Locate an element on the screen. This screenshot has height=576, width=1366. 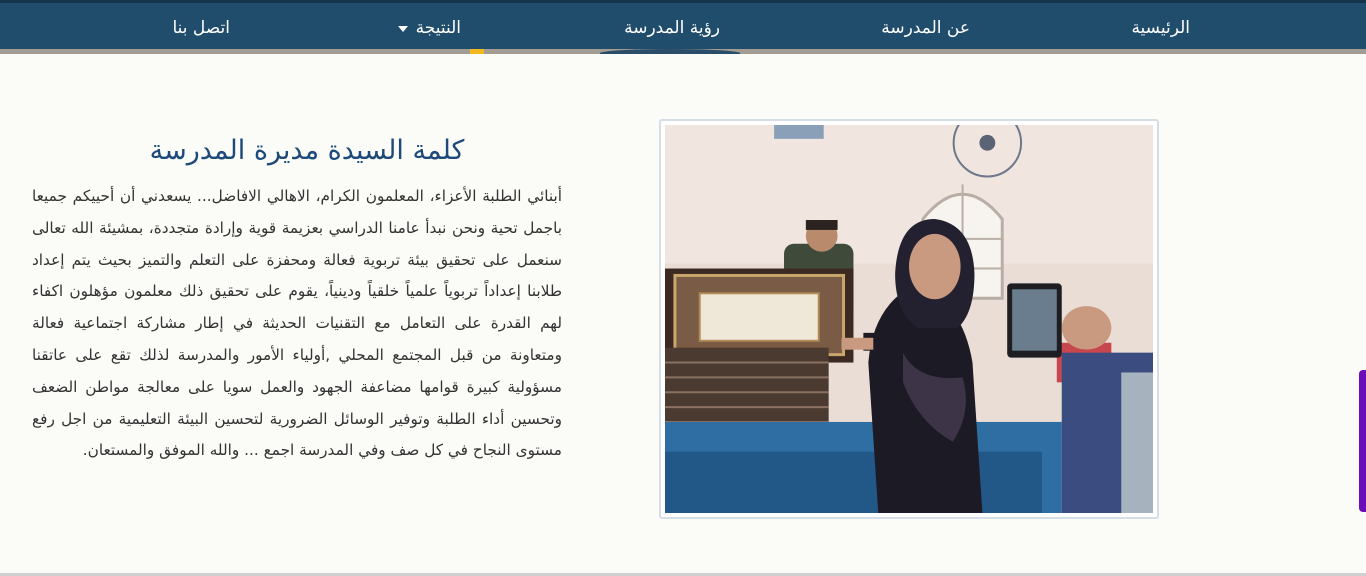
caret-down-icon is located at coordinates (402, 29).